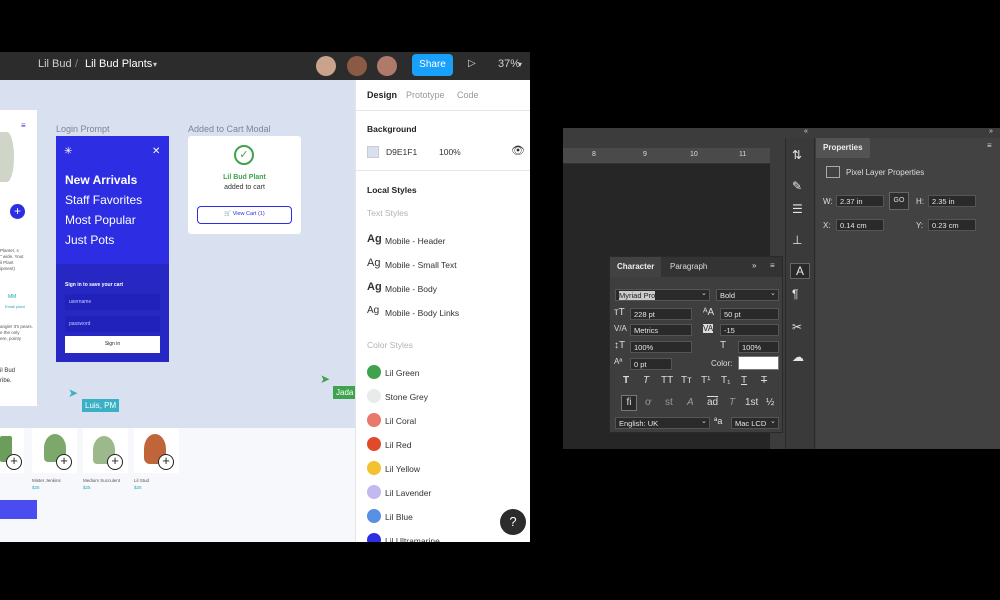 The height and width of the screenshot is (600, 1000). What do you see at coordinates (18, 509) in the screenshot?
I see `checkout-button` at bounding box center [18, 509].